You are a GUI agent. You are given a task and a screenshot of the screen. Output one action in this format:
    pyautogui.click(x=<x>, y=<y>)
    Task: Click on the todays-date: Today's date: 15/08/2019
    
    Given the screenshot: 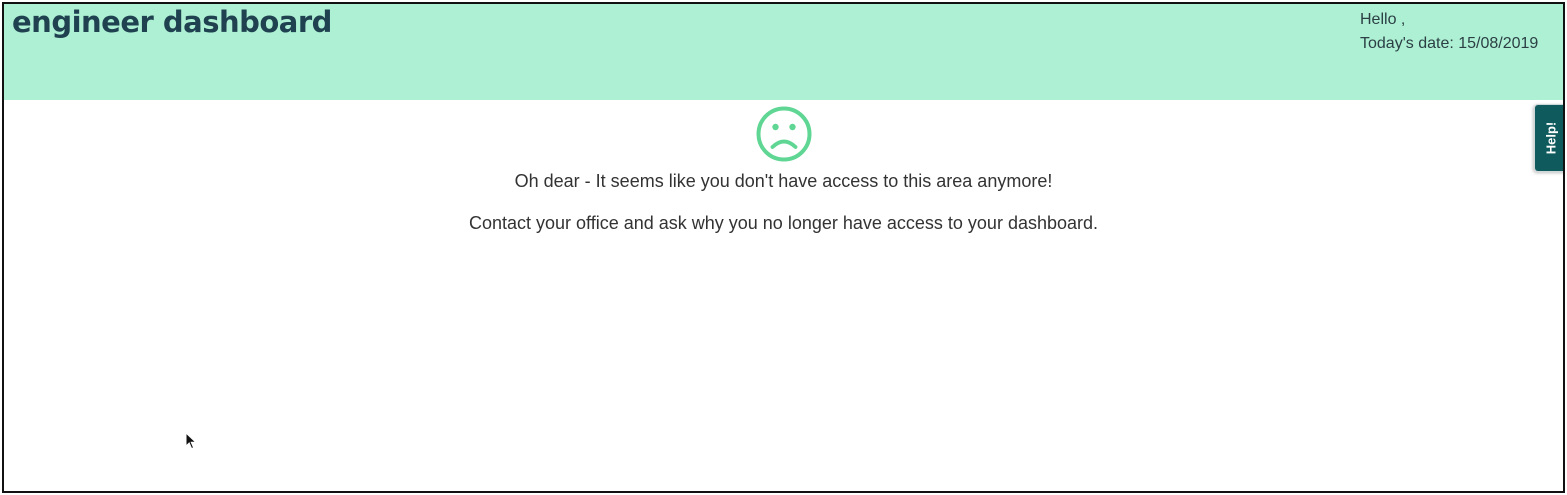 What is the action you would take?
    pyautogui.click(x=1449, y=43)
    